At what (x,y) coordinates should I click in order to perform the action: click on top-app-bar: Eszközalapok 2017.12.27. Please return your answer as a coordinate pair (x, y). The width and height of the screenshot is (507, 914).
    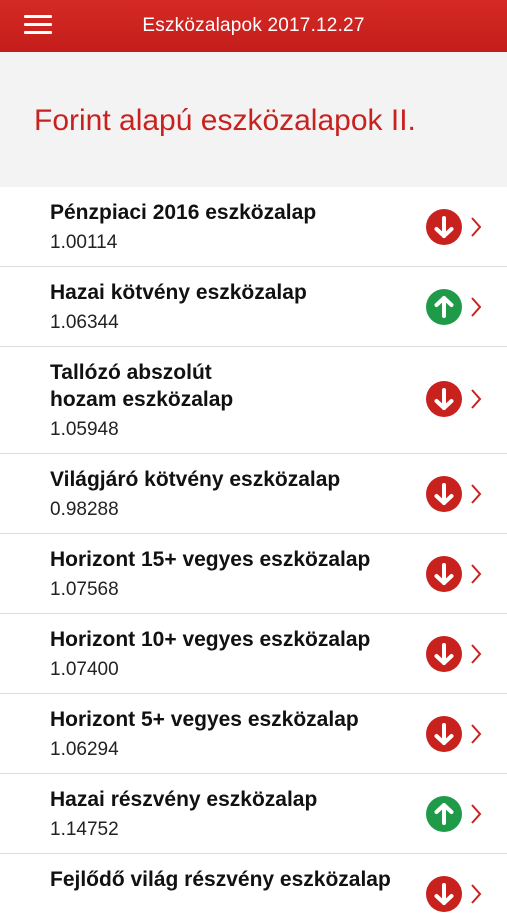
    Looking at the image, I should click on (253, 26).